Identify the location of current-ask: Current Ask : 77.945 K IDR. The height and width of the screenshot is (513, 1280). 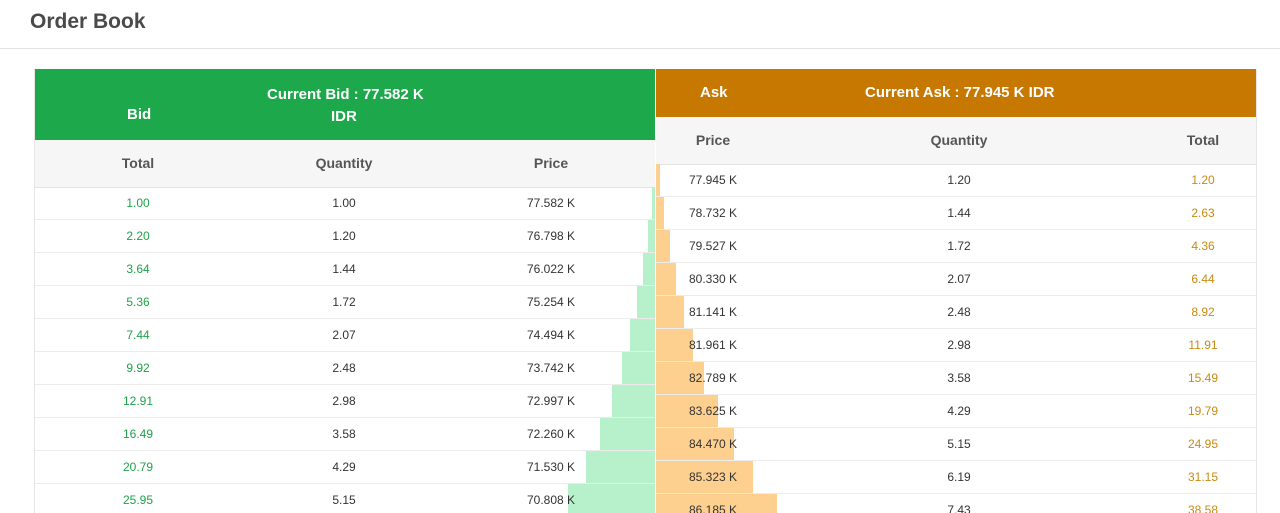
(960, 92).